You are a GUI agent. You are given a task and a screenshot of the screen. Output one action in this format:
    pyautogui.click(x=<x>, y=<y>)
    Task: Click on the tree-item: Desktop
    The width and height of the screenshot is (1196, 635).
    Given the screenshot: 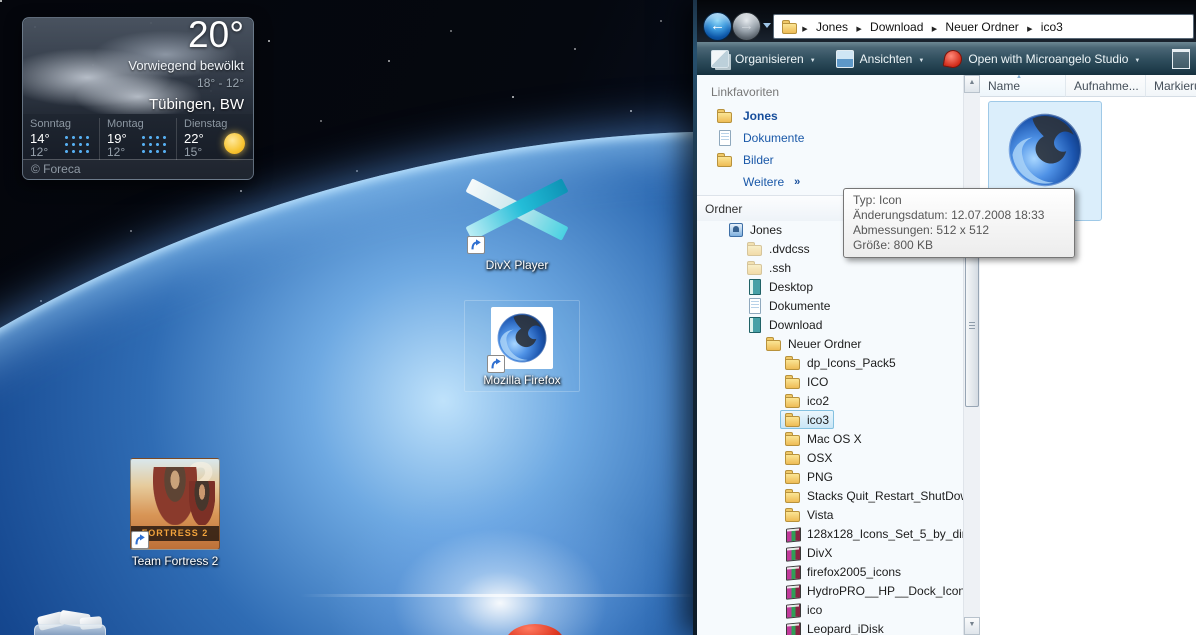 What is the action you would take?
    pyautogui.click(x=830, y=286)
    